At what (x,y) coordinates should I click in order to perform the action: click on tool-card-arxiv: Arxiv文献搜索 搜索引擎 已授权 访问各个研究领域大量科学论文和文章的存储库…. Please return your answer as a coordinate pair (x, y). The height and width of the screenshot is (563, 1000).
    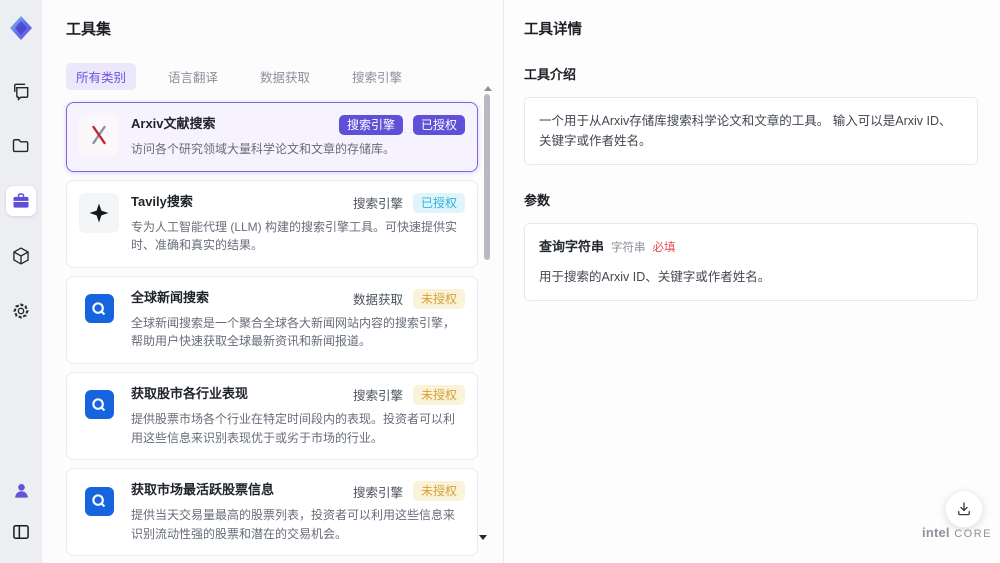
    Looking at the image, I should click on (272, 137).